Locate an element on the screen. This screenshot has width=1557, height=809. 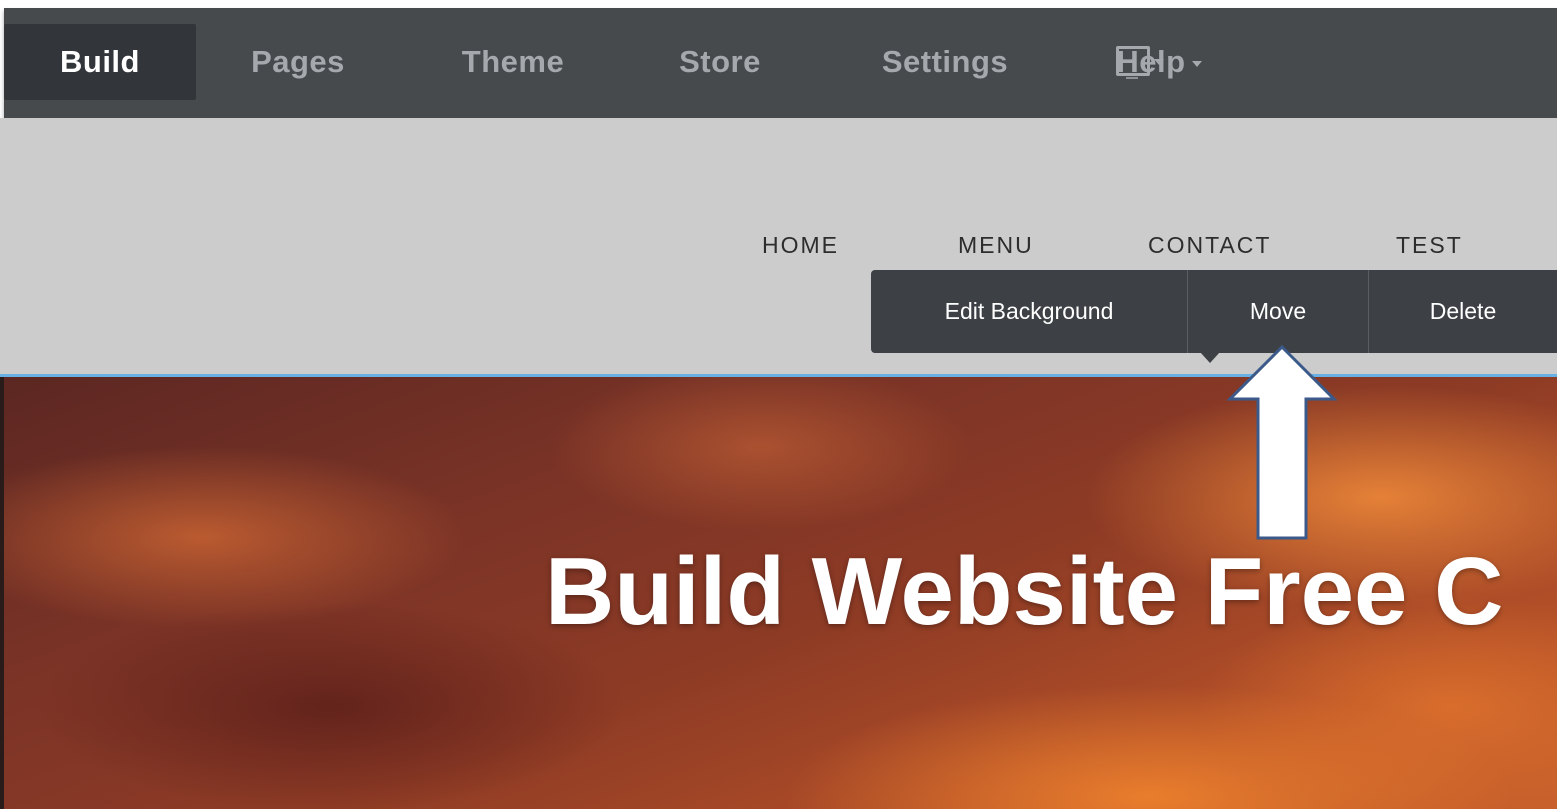
editor-toolbar: Build Pages Theme Store Settings Help is located at coordinates (780, 63).